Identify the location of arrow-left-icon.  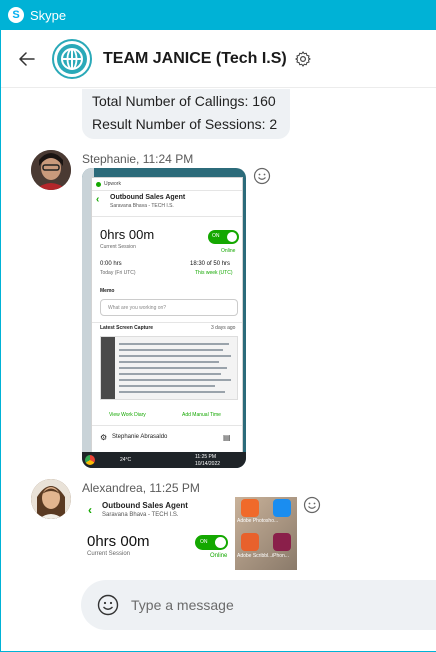
(27, 58).